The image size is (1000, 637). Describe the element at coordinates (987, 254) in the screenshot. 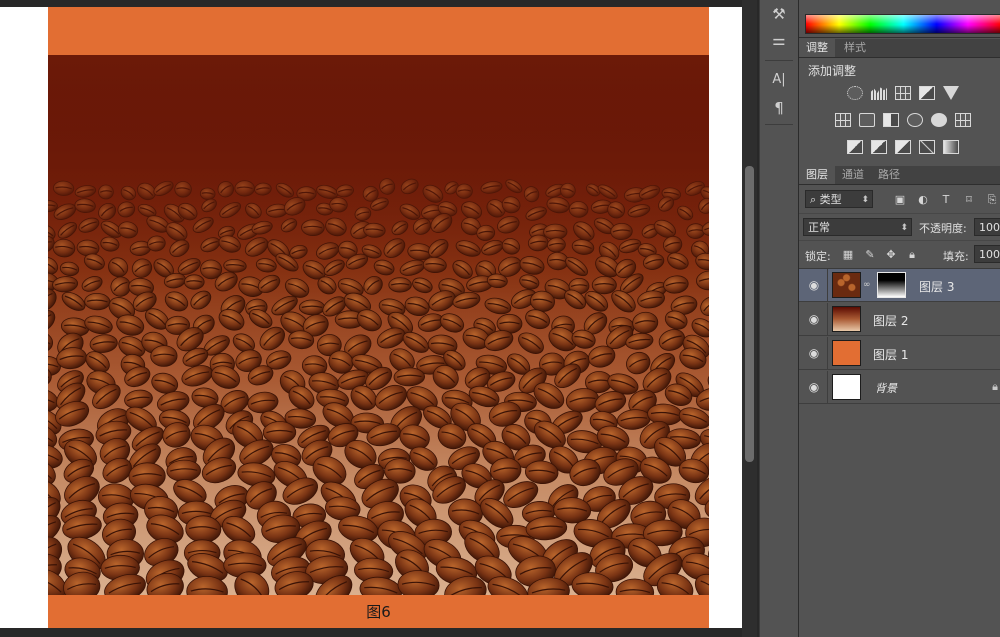

I see `fill-input: 100%` at that location.